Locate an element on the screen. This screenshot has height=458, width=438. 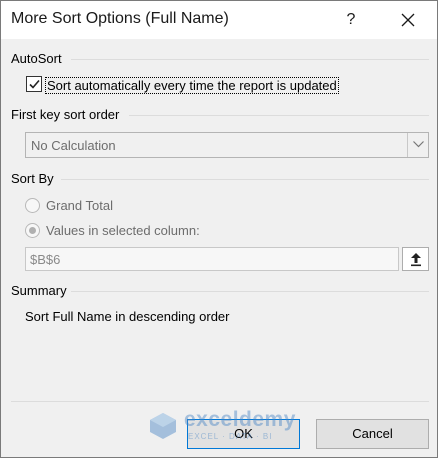
close-button is located at coordinates (408, 20).